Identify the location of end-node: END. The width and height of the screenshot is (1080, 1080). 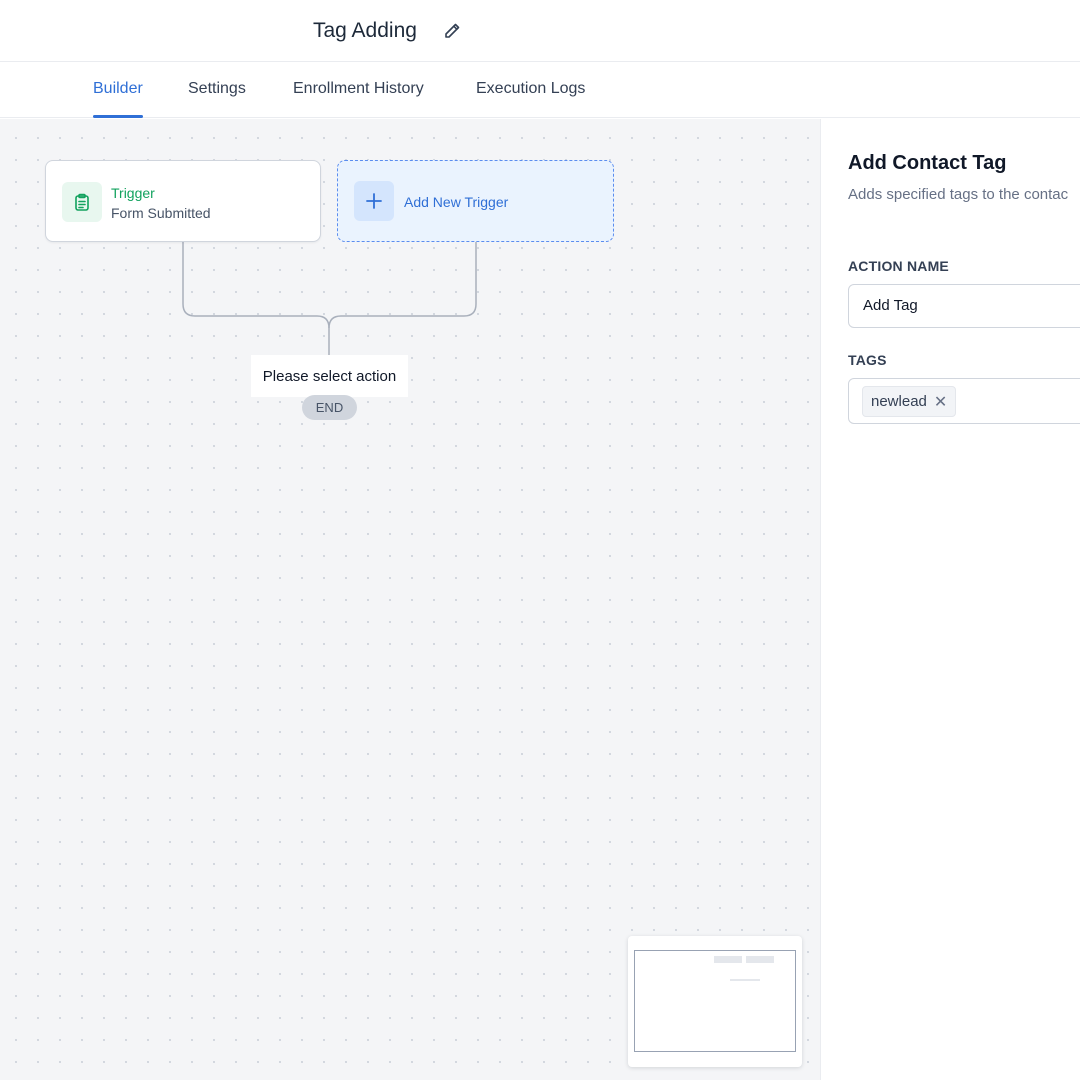
(329, 407).